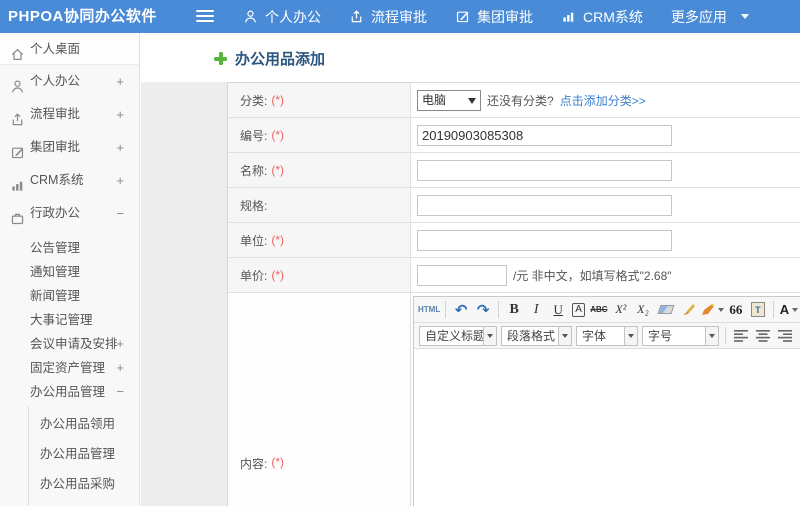  Describe the element at coordinates (55, 213) in the screenshot. I see `sidebar-item-label: 行政办公` at that location.